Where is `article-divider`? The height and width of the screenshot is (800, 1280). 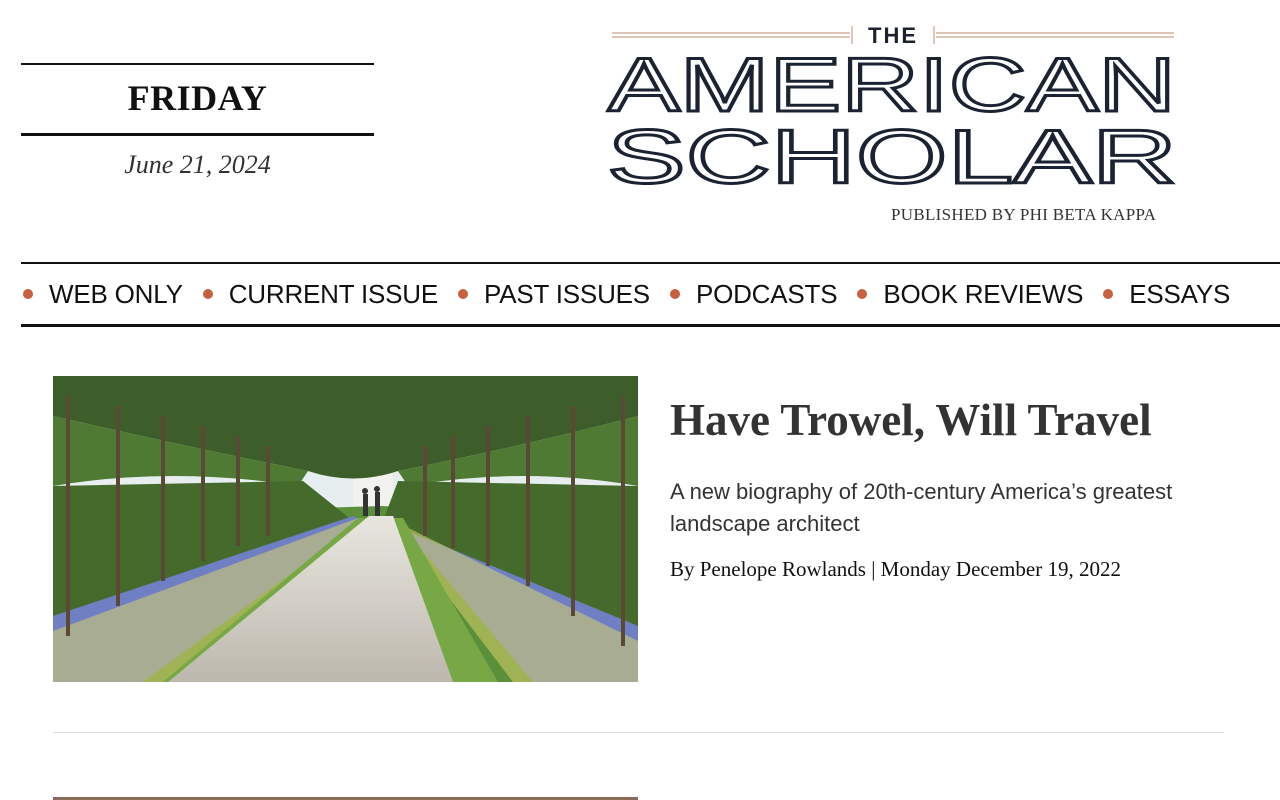
article-divider is located at coordinates (638, 732).